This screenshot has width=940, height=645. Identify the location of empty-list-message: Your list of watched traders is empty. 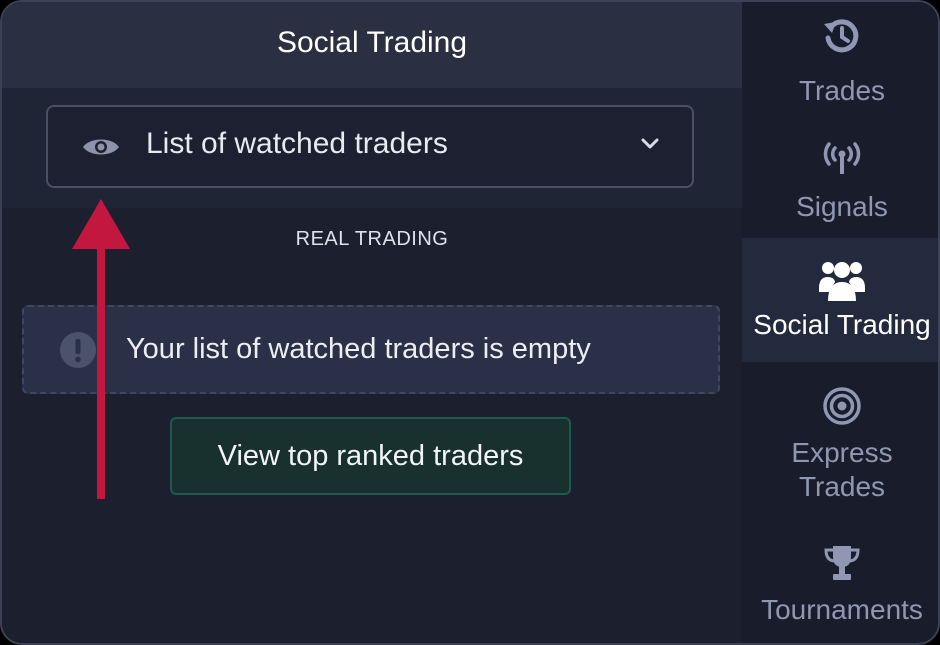
(358, 349).